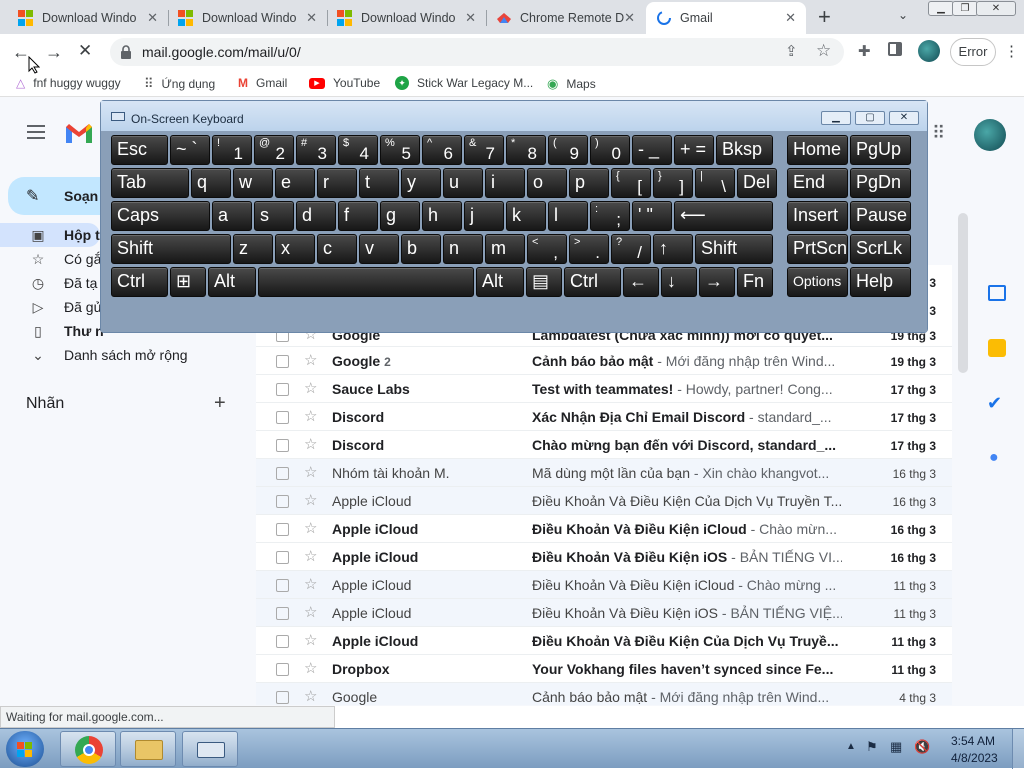 Image resolution: width=1024 pixels, height=769 pixels. I want to click on key-1-7: u, so click(463, 183).